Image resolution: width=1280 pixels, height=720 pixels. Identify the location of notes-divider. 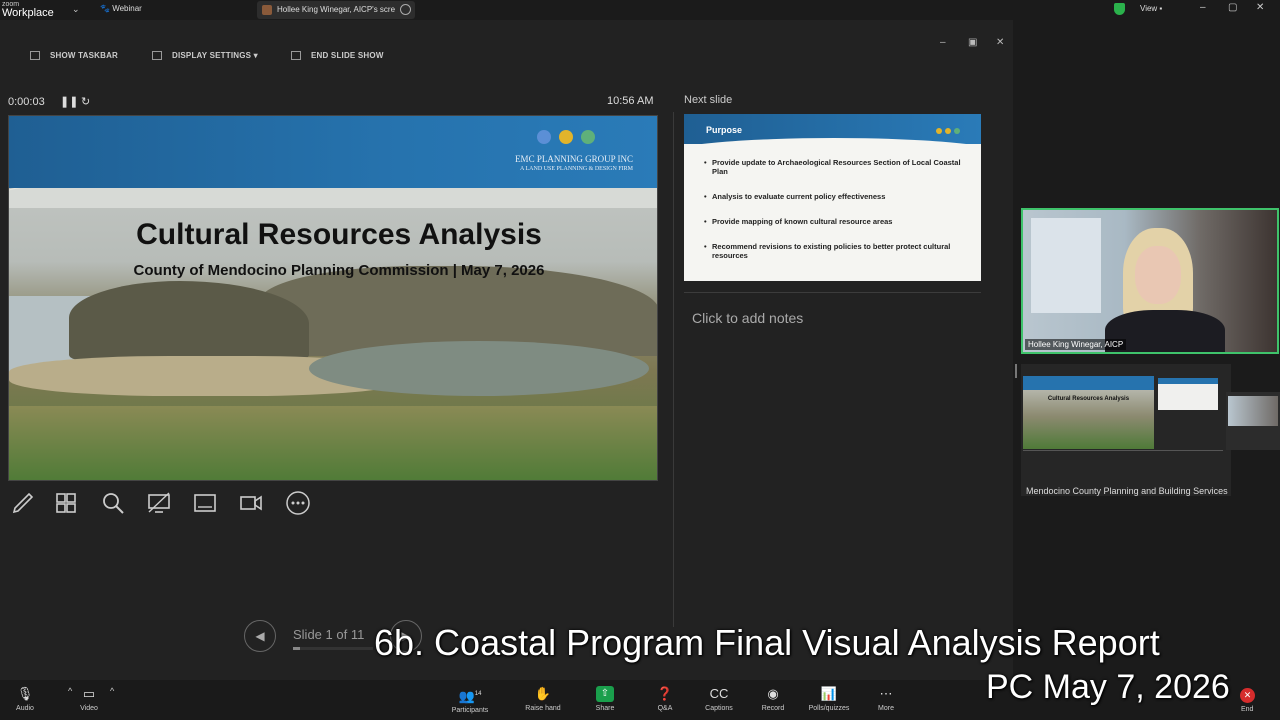
(832, 292).